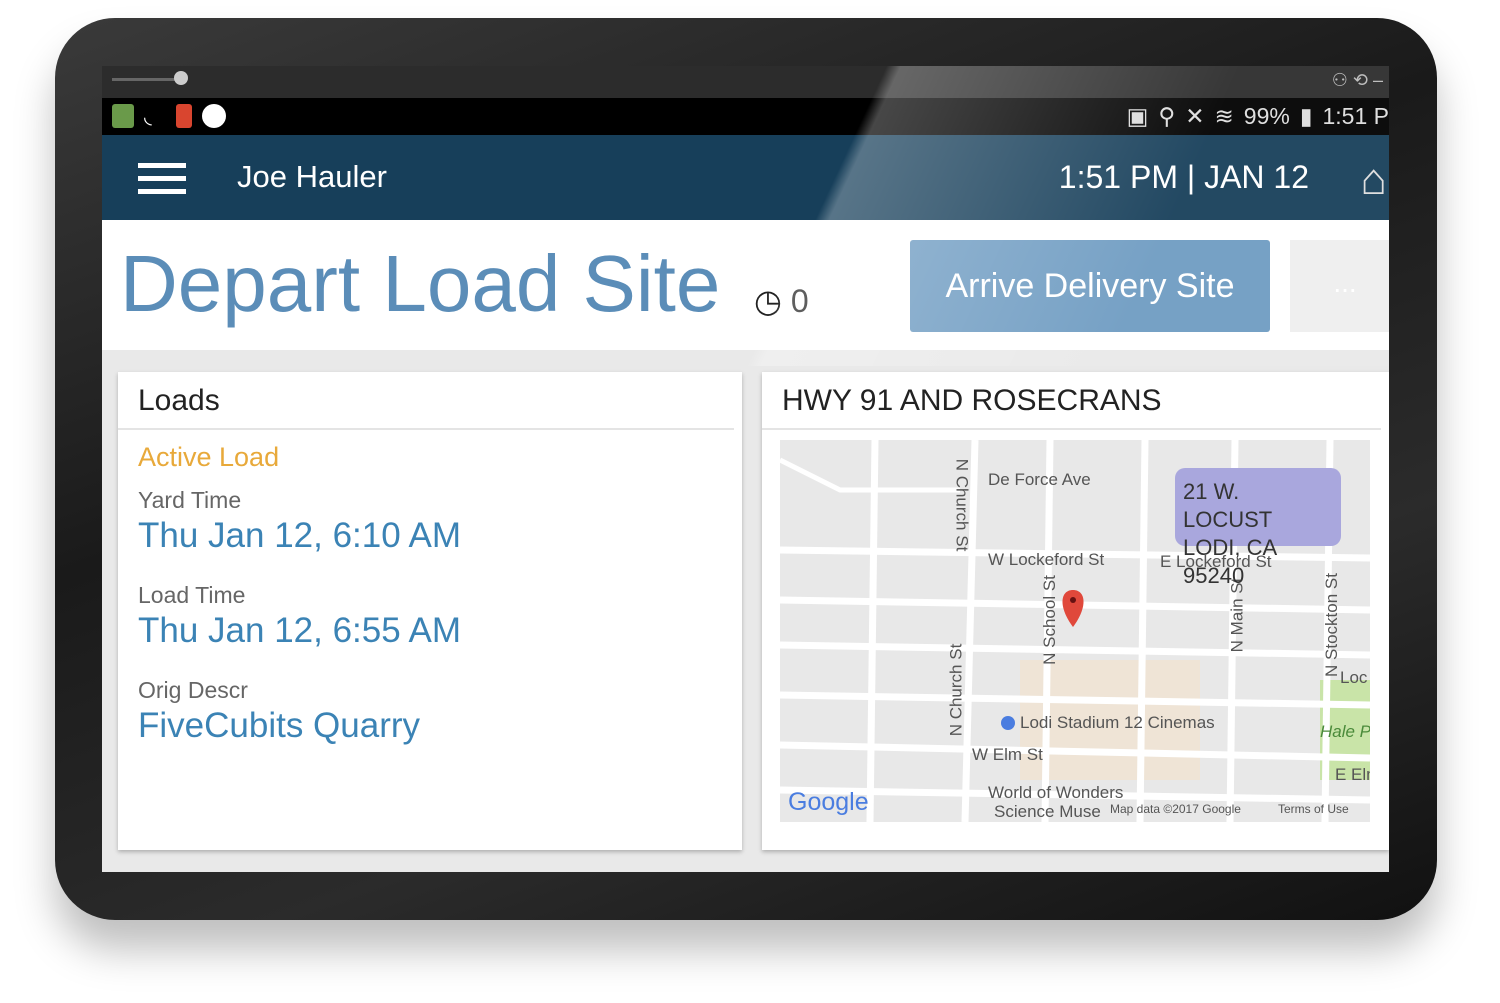 The height and width of the screenshot is (1003, 1500). What do you see at coordinates (828, 802) in the screenshot?
I see `google-logo: Google` at bounding box center [828, 802].